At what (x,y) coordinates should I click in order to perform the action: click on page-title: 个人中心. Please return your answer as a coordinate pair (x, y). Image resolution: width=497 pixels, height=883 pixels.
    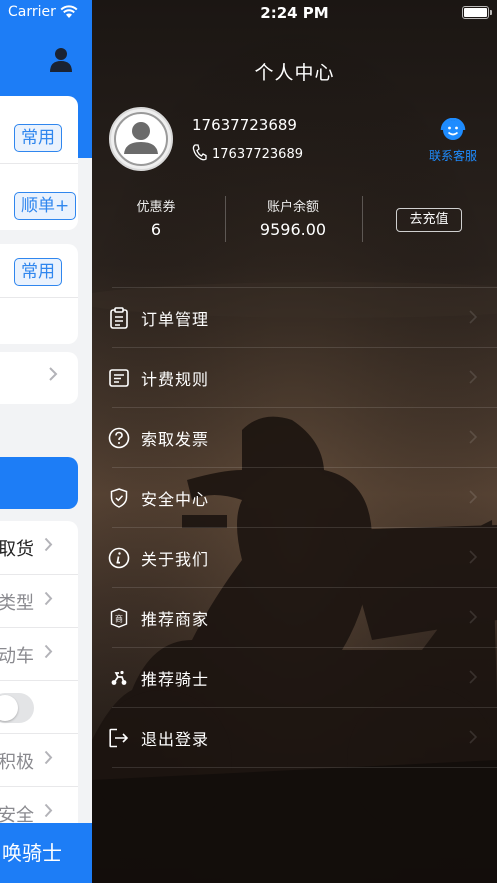
    Looking at the image, I should click on (294, 73).